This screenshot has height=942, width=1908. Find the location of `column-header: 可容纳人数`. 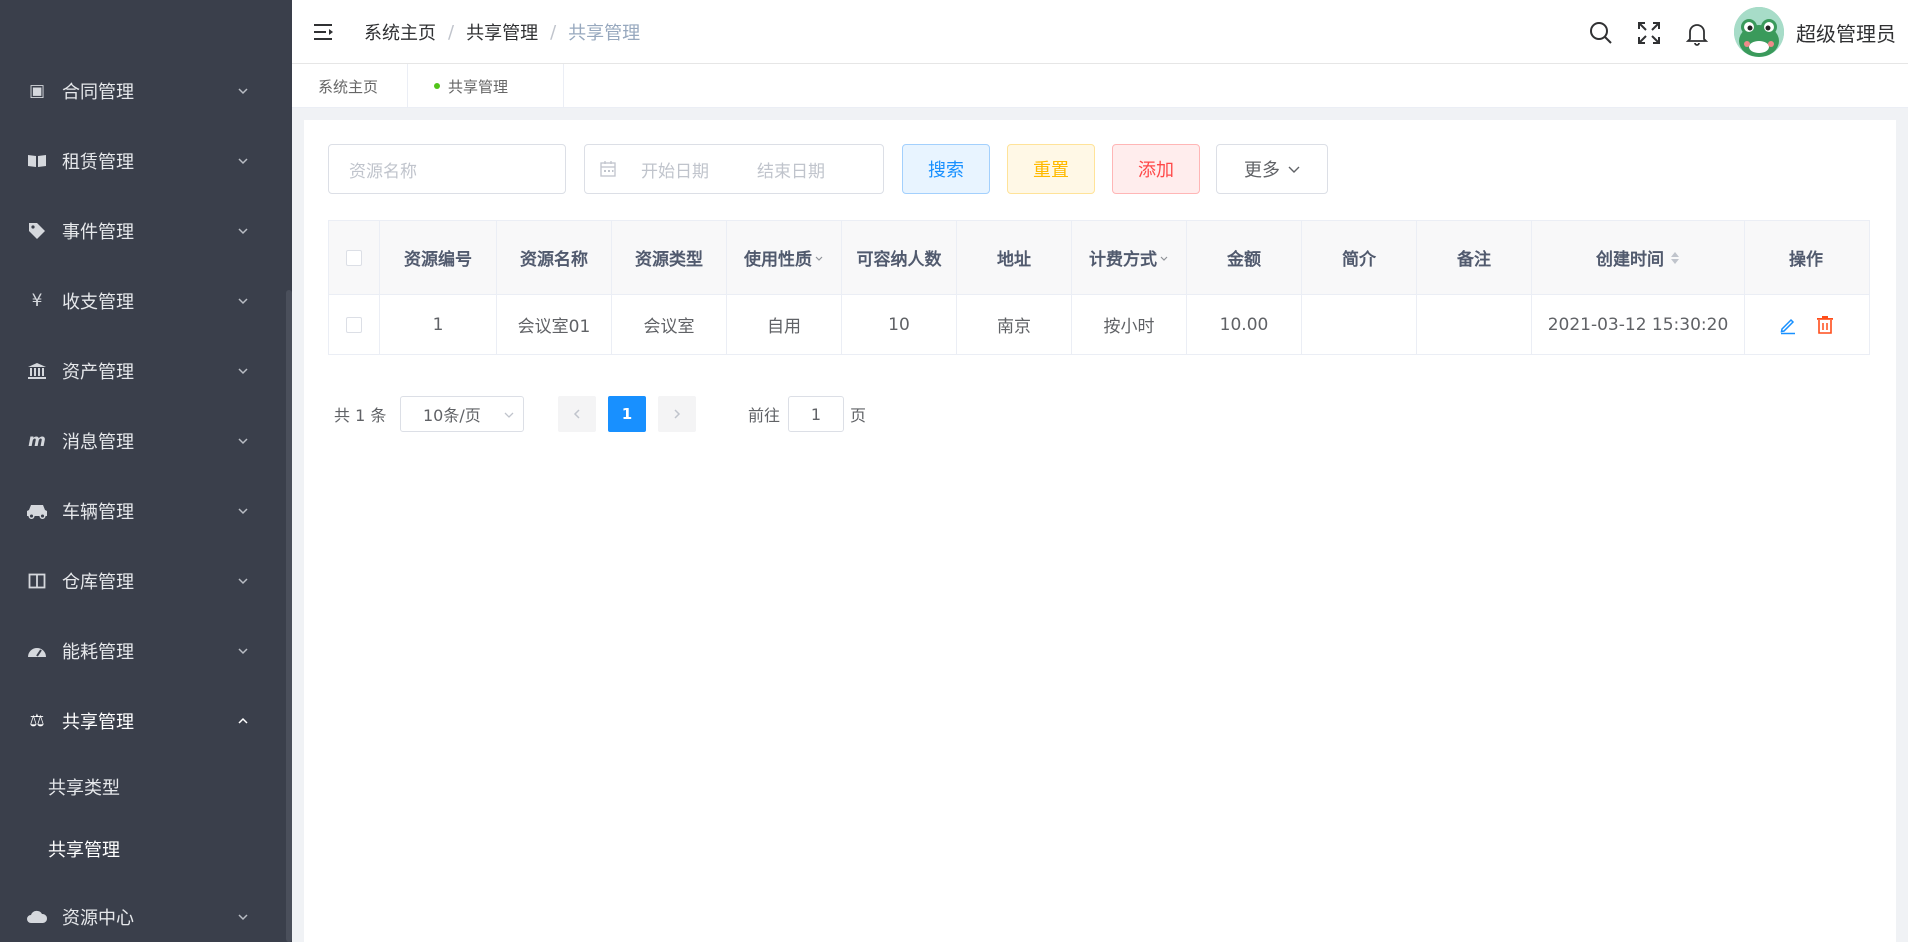

column-header: 可容纳人数 is located at coordinates (899, 257).